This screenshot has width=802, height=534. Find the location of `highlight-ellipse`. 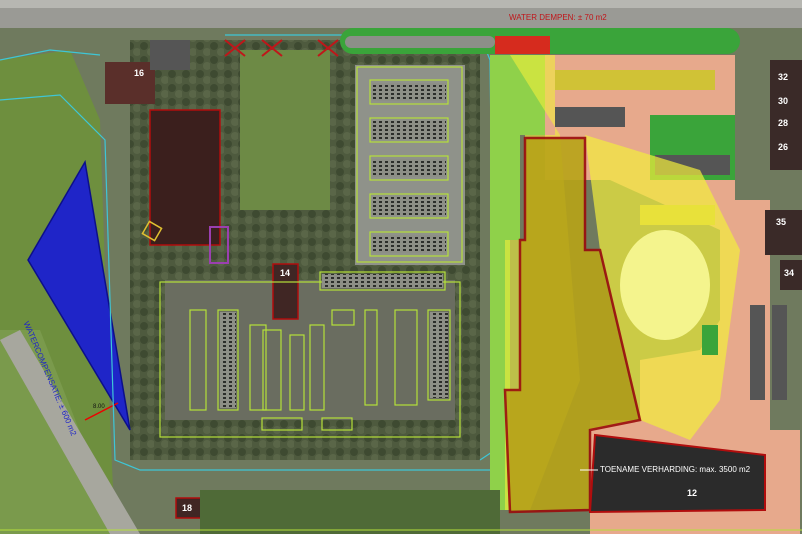

highlight-ellipse is located at coordinates (665, 285).